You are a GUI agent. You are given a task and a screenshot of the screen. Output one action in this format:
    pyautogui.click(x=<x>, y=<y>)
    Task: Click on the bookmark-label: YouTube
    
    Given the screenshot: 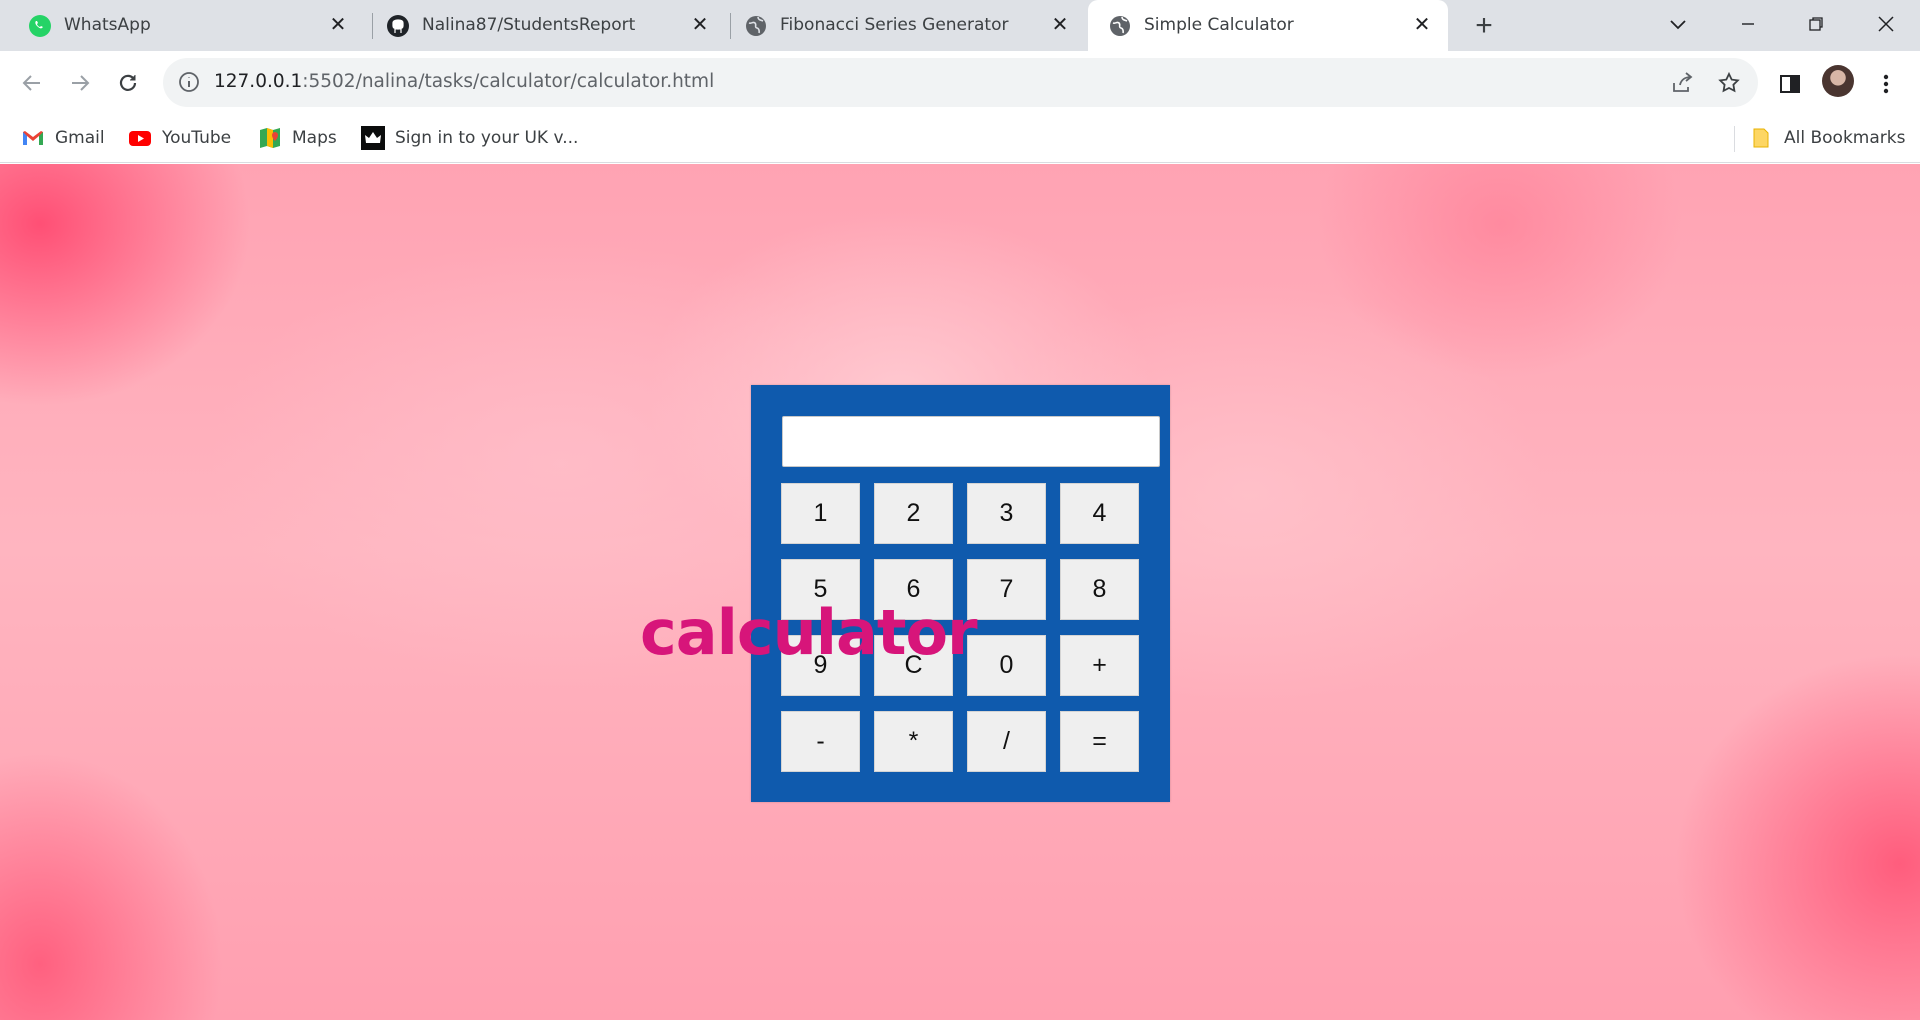 What is the action you would take?
    pyautogui.click(x=197, y=138)
    